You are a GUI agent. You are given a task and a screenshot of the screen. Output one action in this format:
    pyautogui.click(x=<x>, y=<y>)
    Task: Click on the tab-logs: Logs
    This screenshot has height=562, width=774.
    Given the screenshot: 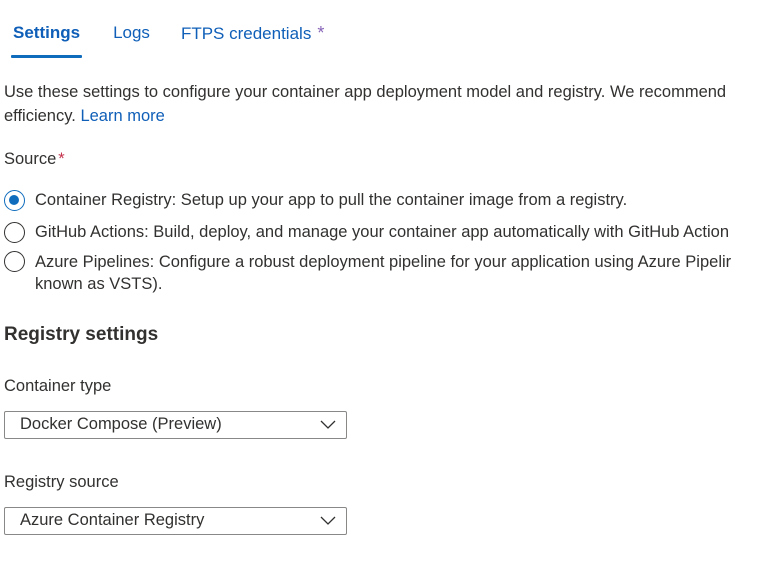 What is the action you would take?
    pyautogui.click(x=131, y=35)
    